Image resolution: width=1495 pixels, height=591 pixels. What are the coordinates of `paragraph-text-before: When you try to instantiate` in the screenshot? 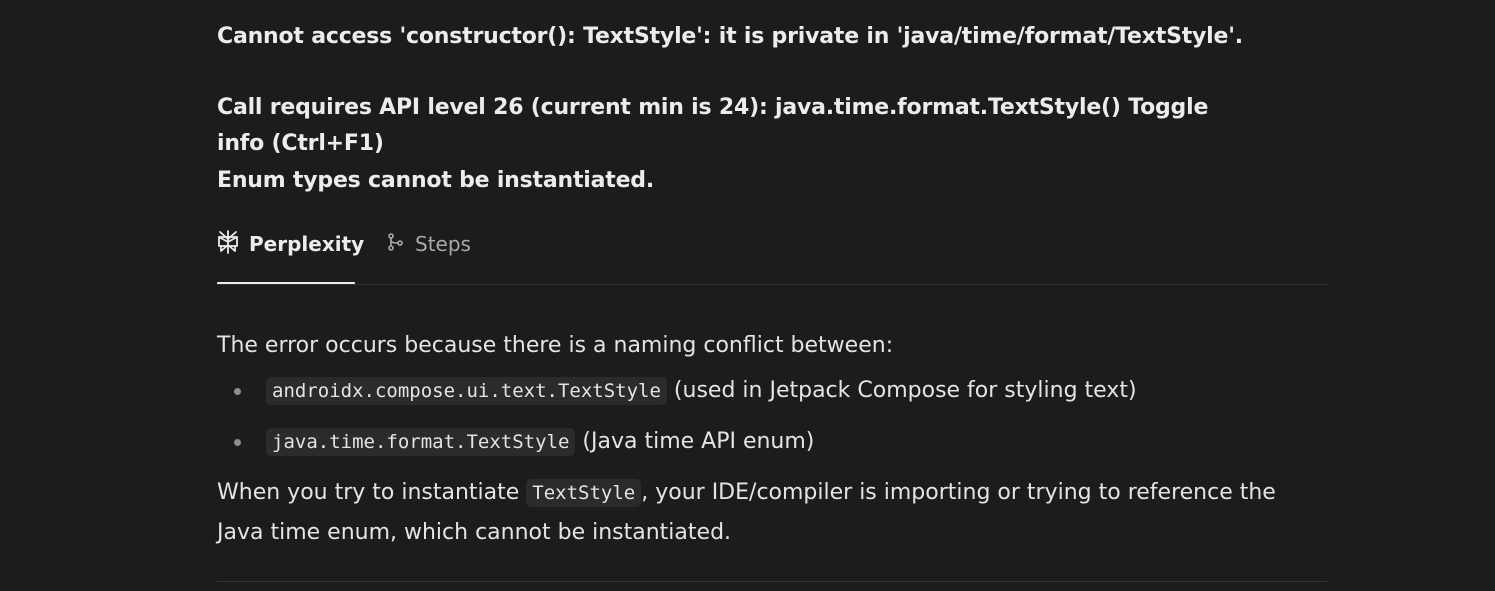 It's located at (372, 492).